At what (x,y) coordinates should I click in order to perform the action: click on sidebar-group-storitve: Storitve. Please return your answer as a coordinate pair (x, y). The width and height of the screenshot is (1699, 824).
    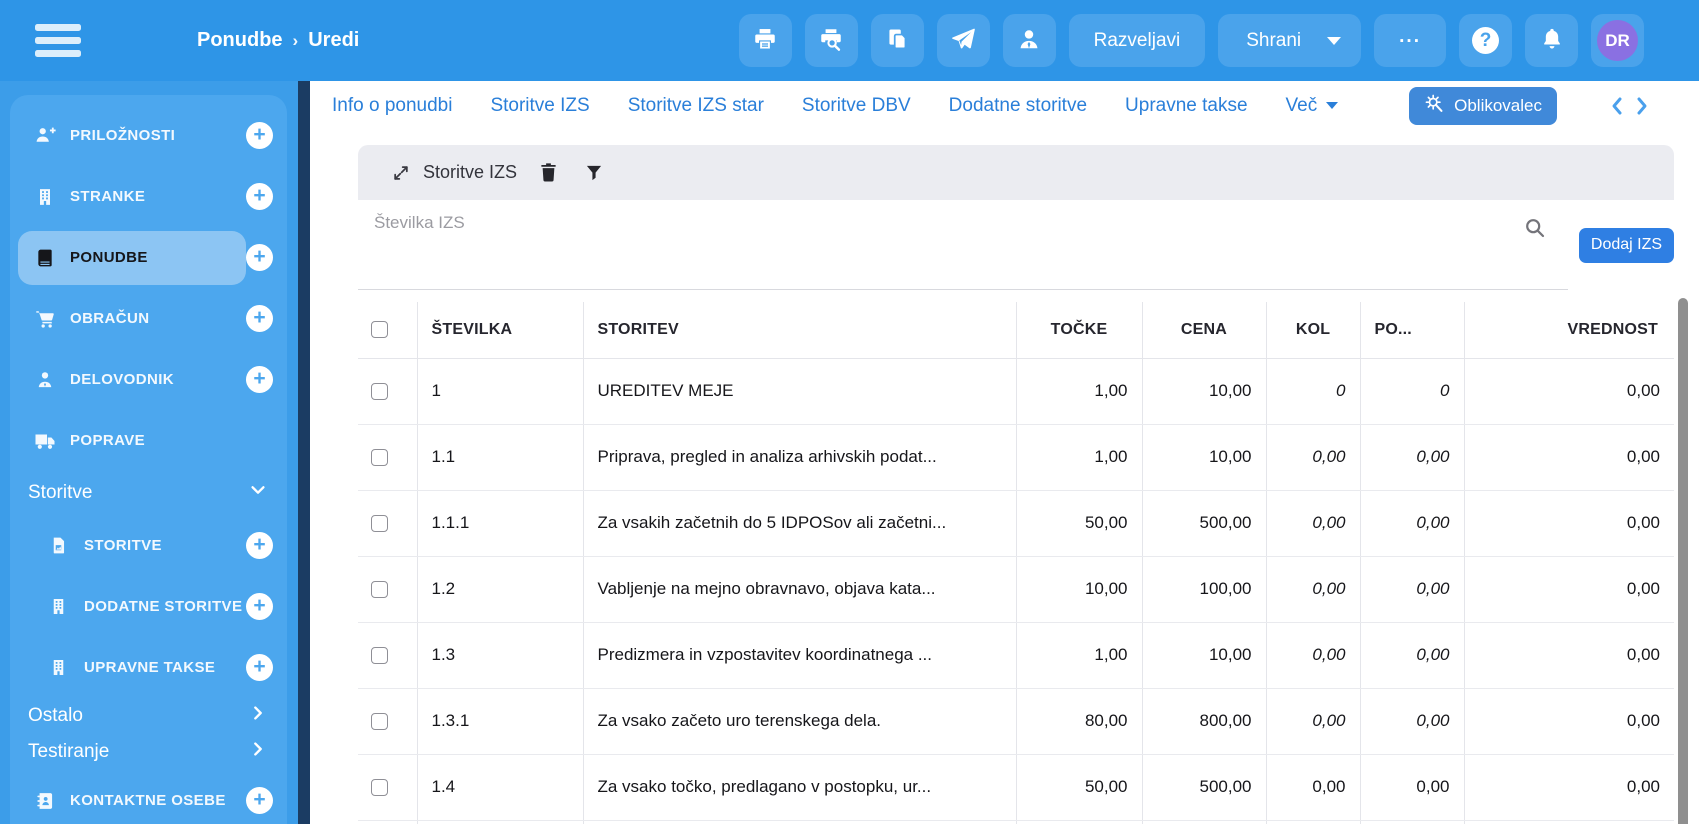
    Looking at the image, I should click on (145, 493).